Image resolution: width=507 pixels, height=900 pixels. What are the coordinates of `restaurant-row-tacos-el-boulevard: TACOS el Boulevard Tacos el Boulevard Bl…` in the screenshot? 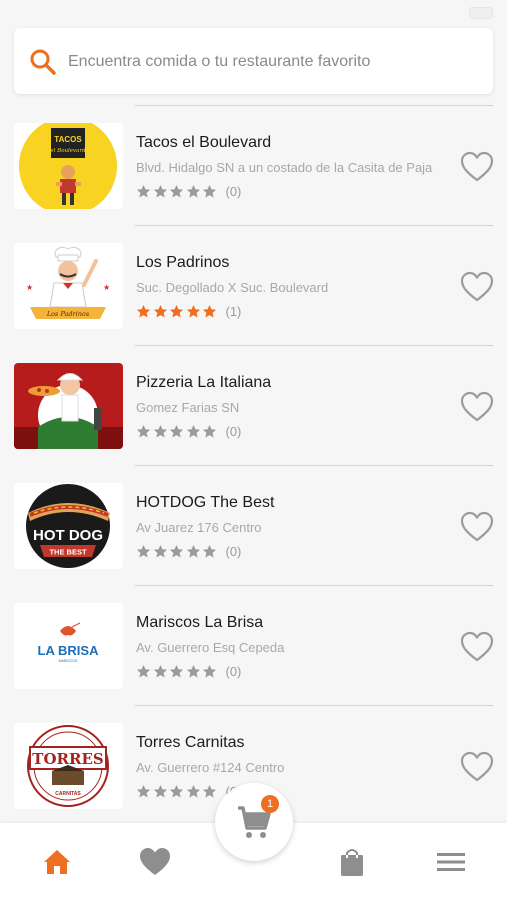 It's located at (253, 165).